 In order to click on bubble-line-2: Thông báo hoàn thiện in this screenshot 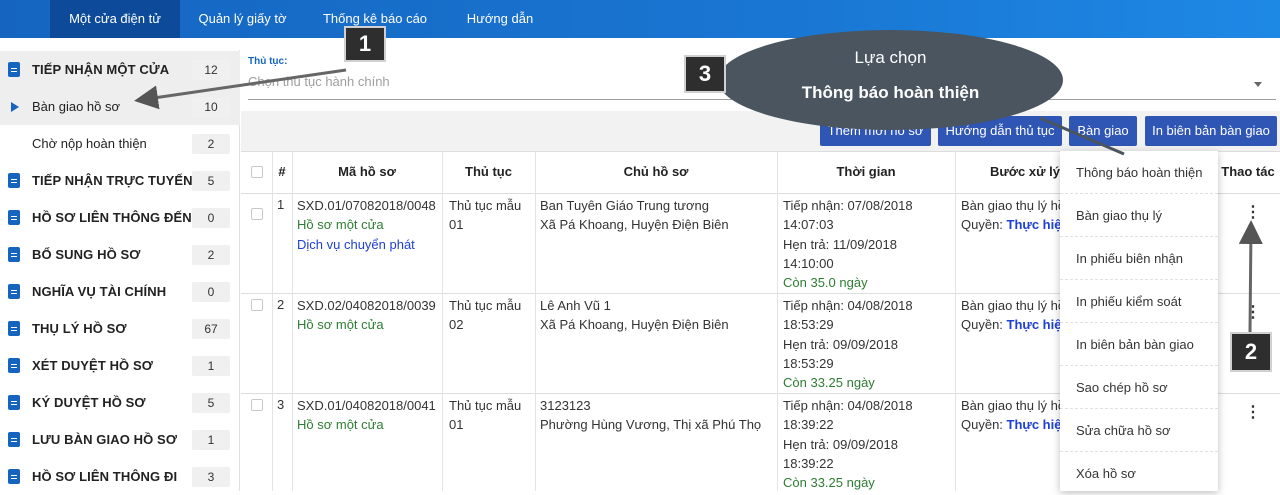, I will do `click(890, 92)`.